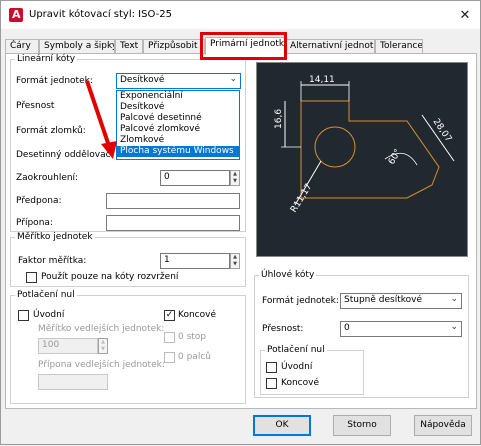 The image size is (481, 446). I want to click on arrow-head, so click(109, 150).